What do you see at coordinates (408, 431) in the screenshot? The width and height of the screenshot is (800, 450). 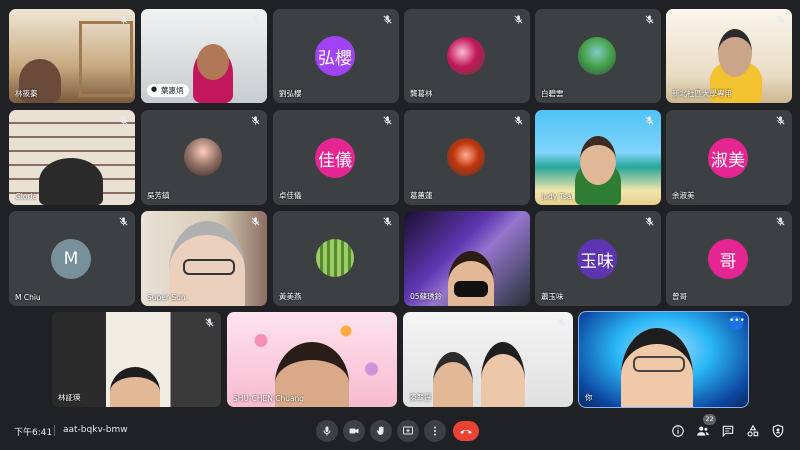 I see `present-button` at bounding box center [408, 431].